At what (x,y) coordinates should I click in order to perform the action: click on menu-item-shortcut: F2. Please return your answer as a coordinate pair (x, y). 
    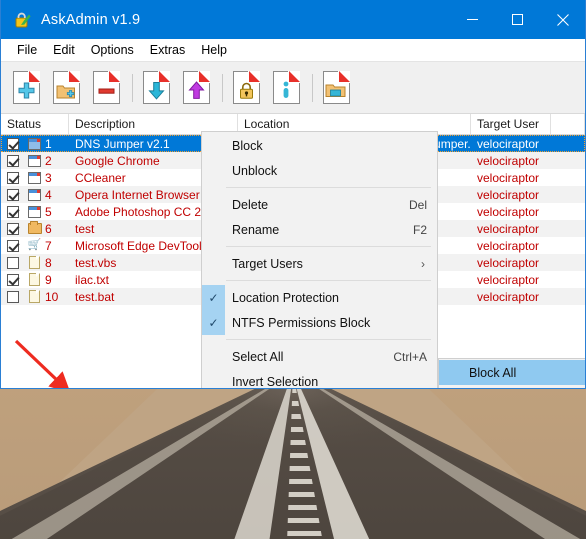
    Looking at the image, I should click on (419, 229).